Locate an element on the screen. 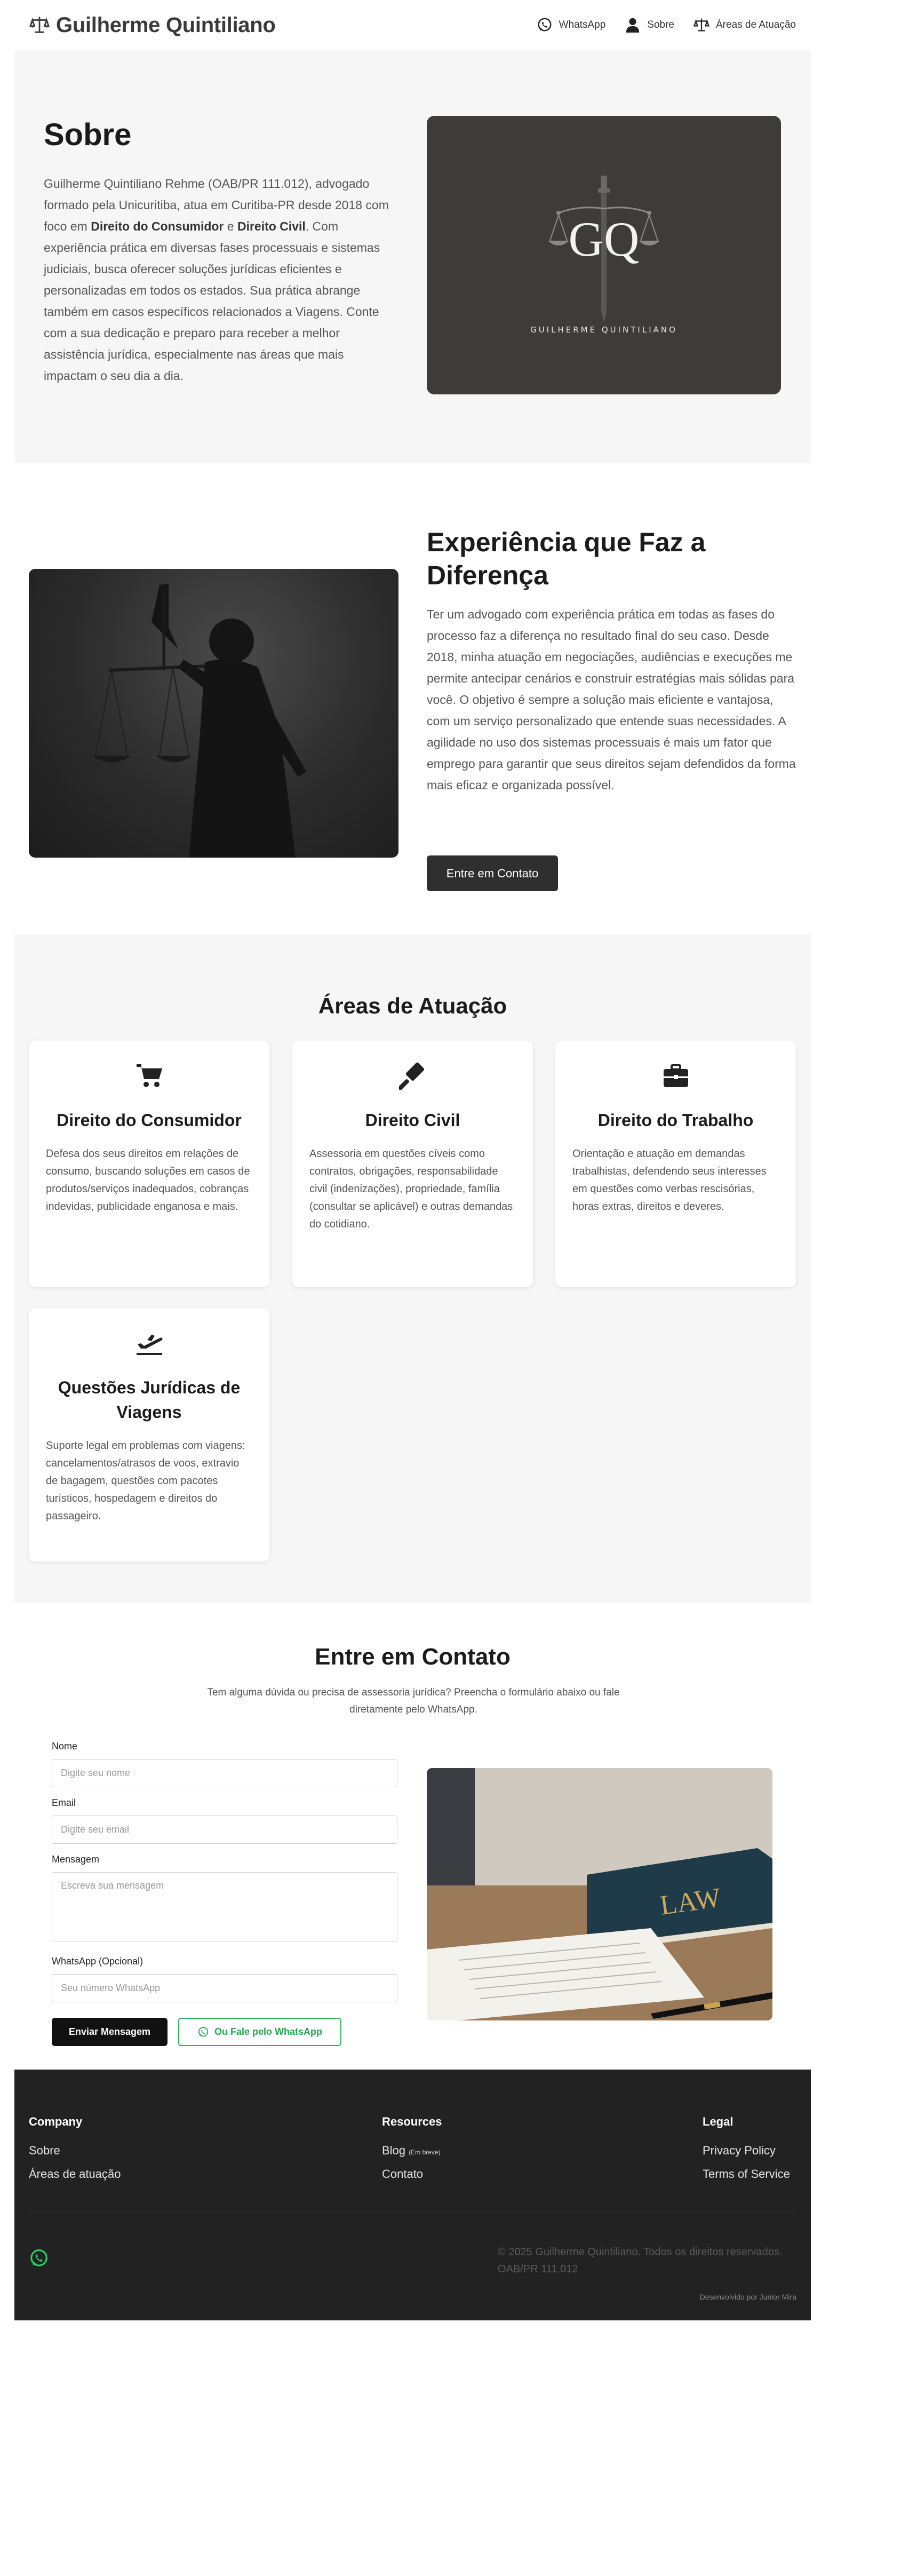 The height and width of the screenshot is (2576, 901). whatsapp-input: Seu número WhatsApp is located at coordinates (224, 1988).